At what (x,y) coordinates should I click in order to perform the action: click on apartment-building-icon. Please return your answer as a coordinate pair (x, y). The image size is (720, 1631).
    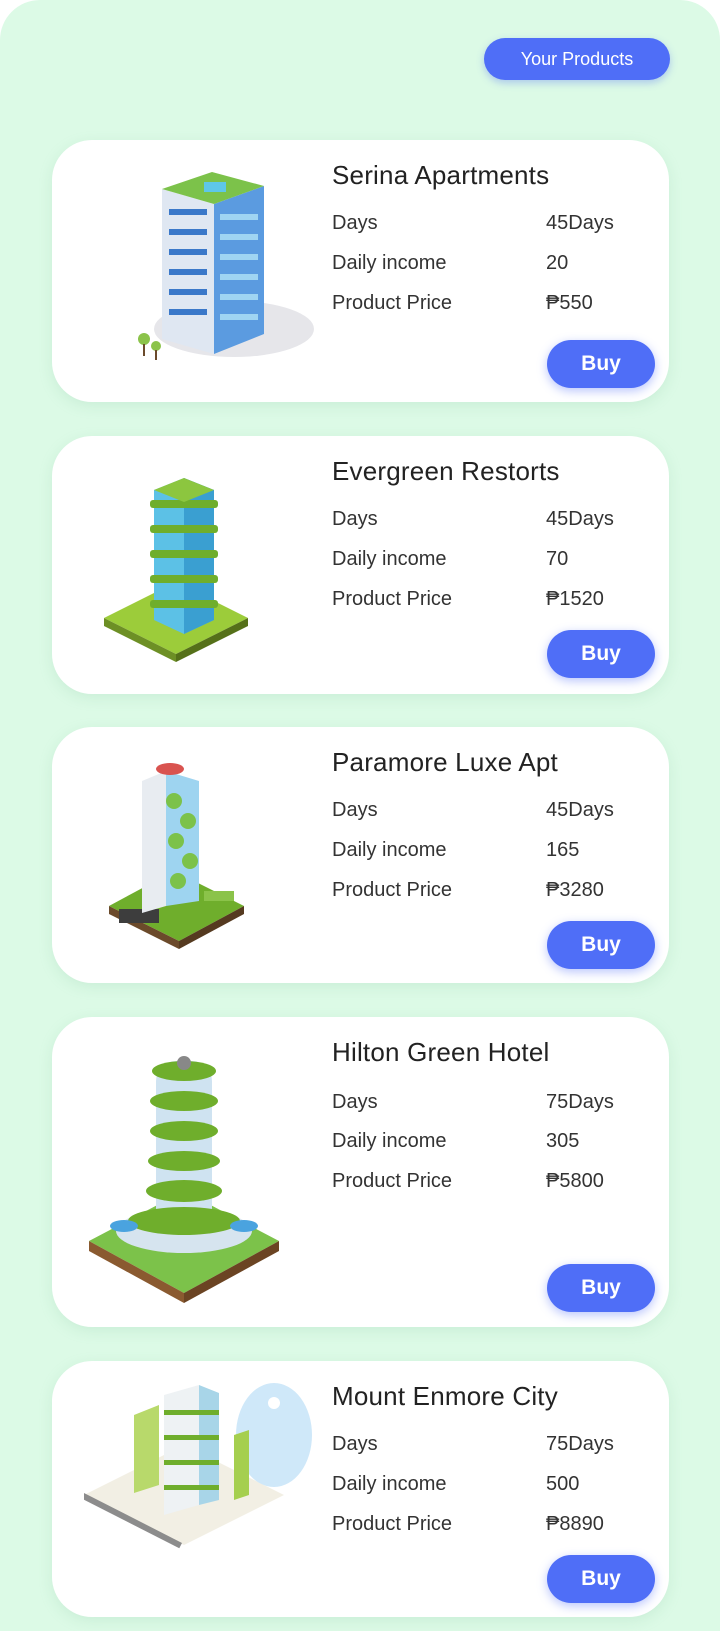
    Looking at the image, I should click on (209, 264).